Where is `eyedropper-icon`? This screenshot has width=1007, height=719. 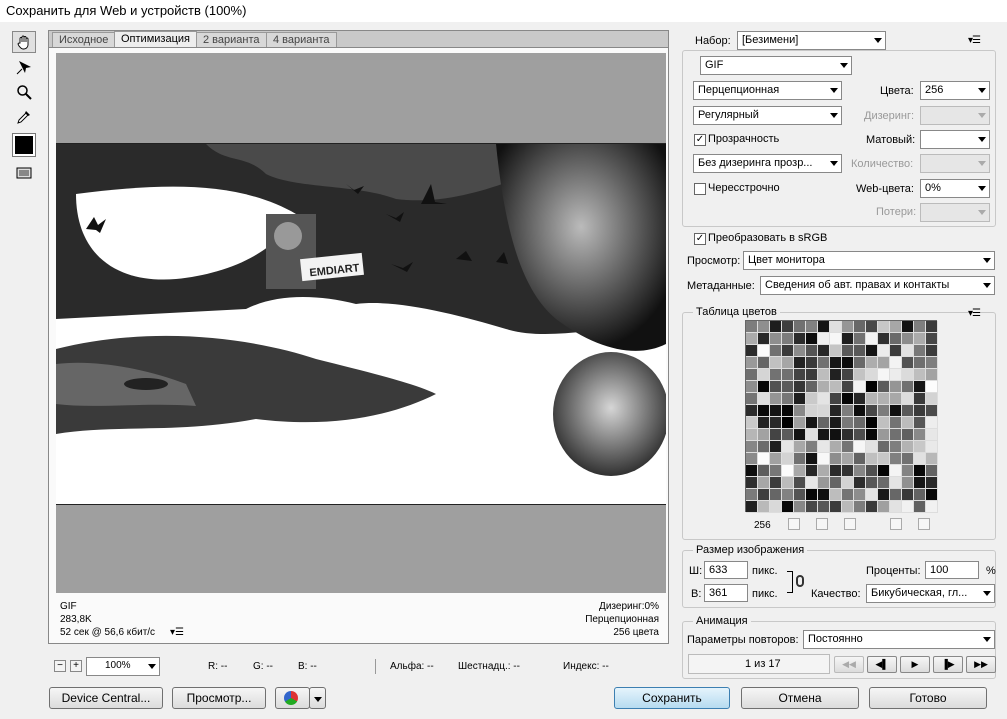
eyedropper-icon is located at coordinates (24, 117).